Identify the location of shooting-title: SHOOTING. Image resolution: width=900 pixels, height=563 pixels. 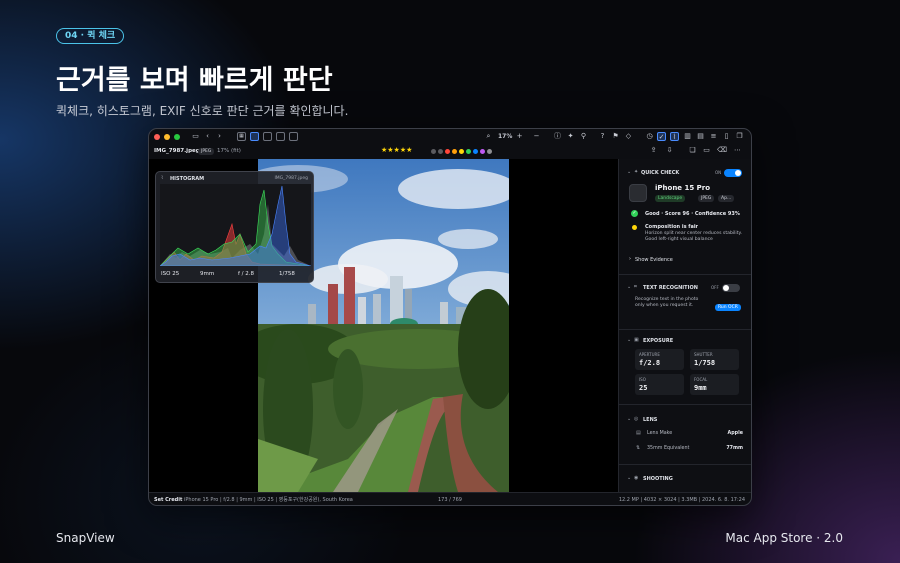
(658, 479).